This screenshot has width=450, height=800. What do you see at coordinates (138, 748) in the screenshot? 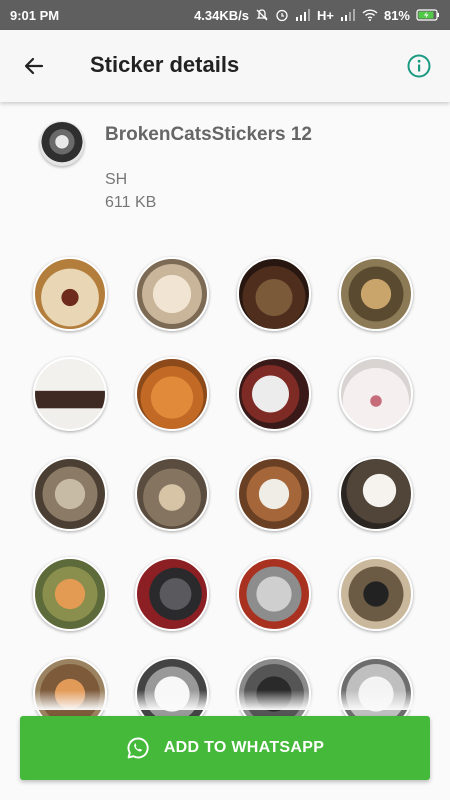
I see `whatsapp-icon` at bounding box center [138, 748].